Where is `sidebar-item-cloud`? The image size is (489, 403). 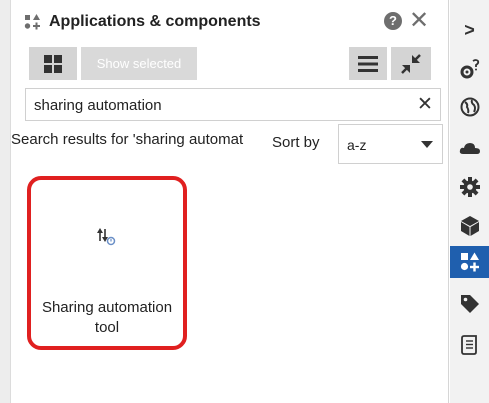 sidebar-item-cloud is located at coordinates (469, 148).